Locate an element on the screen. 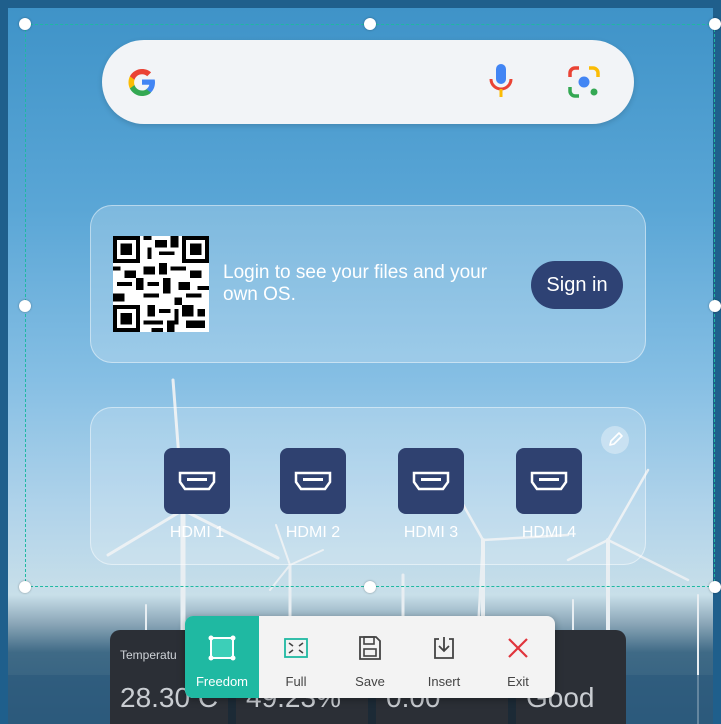 The width and height of the screenshot is (721, 724). full-screen-icon is located at coordinates (296, 648).